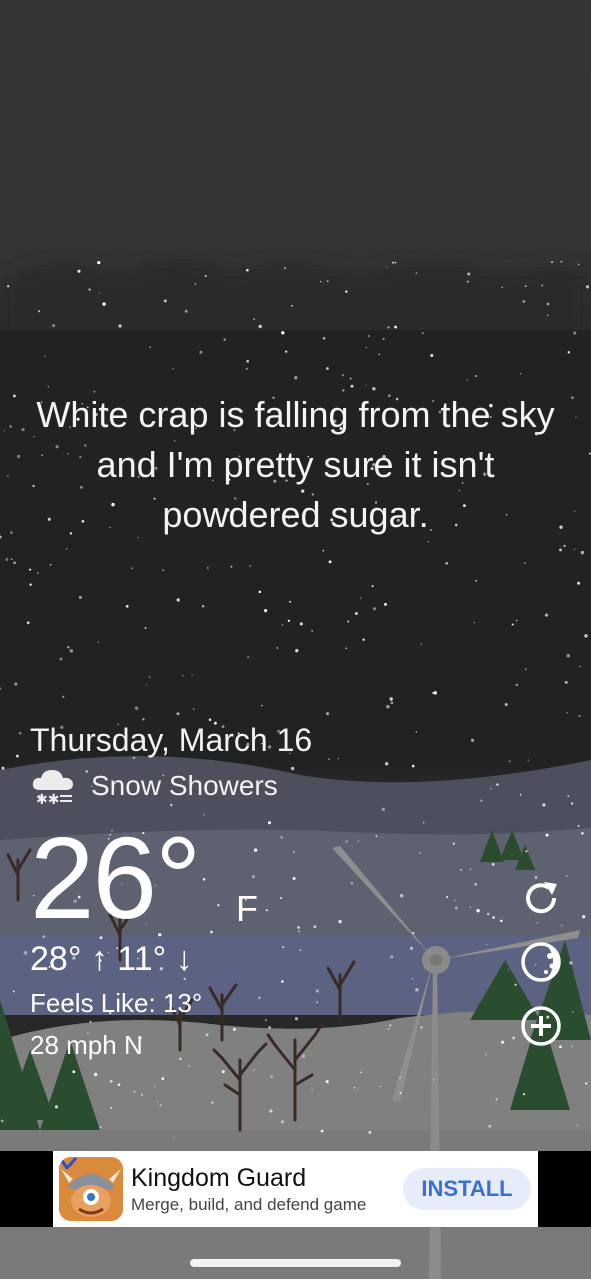 Image resolution: width=591 pixels, height=1279 pixels. Describe the element at coordinates (467, 1189) in the screenshot. I see `ad-install-button: INSTALL` at that location.